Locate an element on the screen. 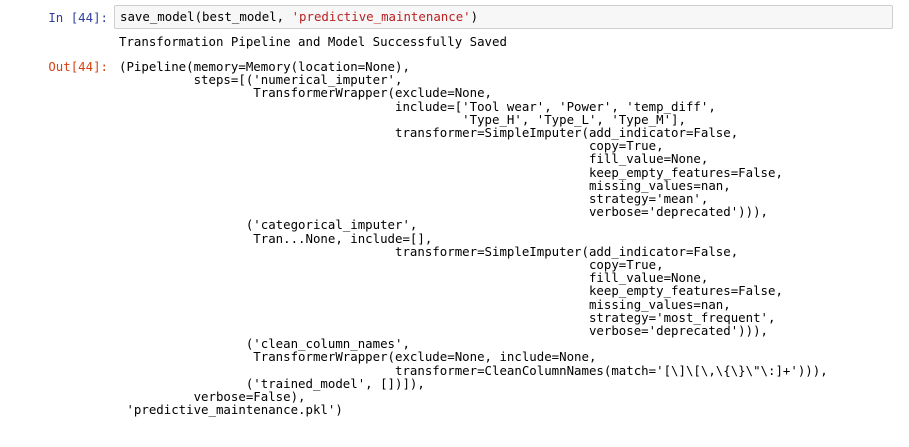  output-prompt: Out[44]: is located at coordinates (78, 66).